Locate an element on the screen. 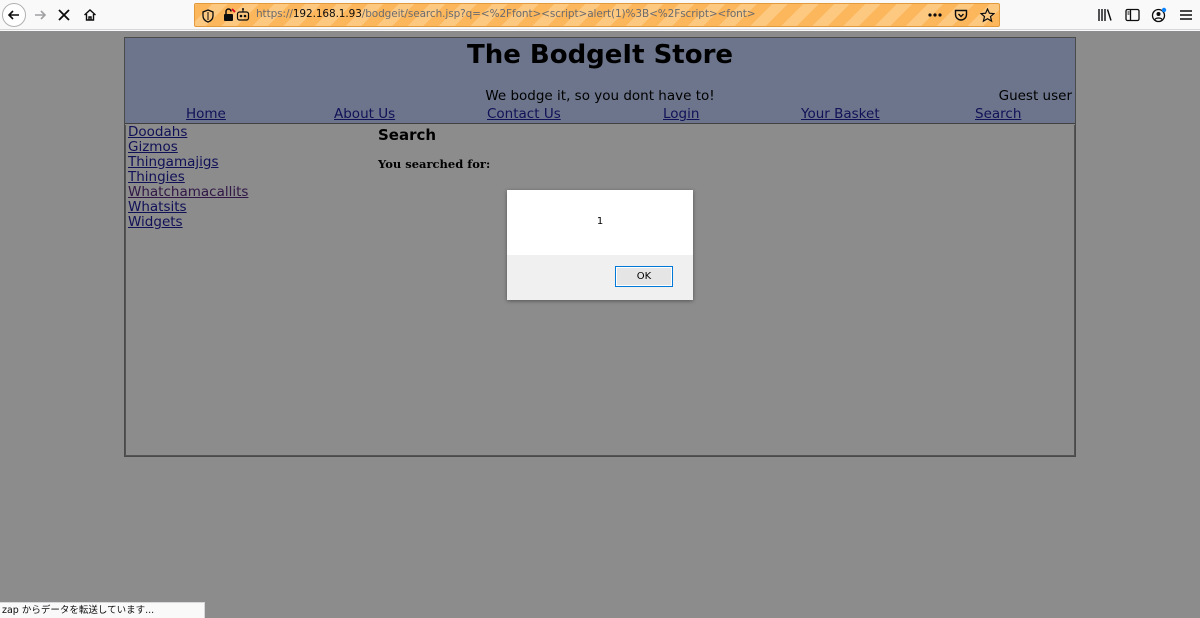 The image size is (1200, 618). more-icon is located at coordinates (935, 15).